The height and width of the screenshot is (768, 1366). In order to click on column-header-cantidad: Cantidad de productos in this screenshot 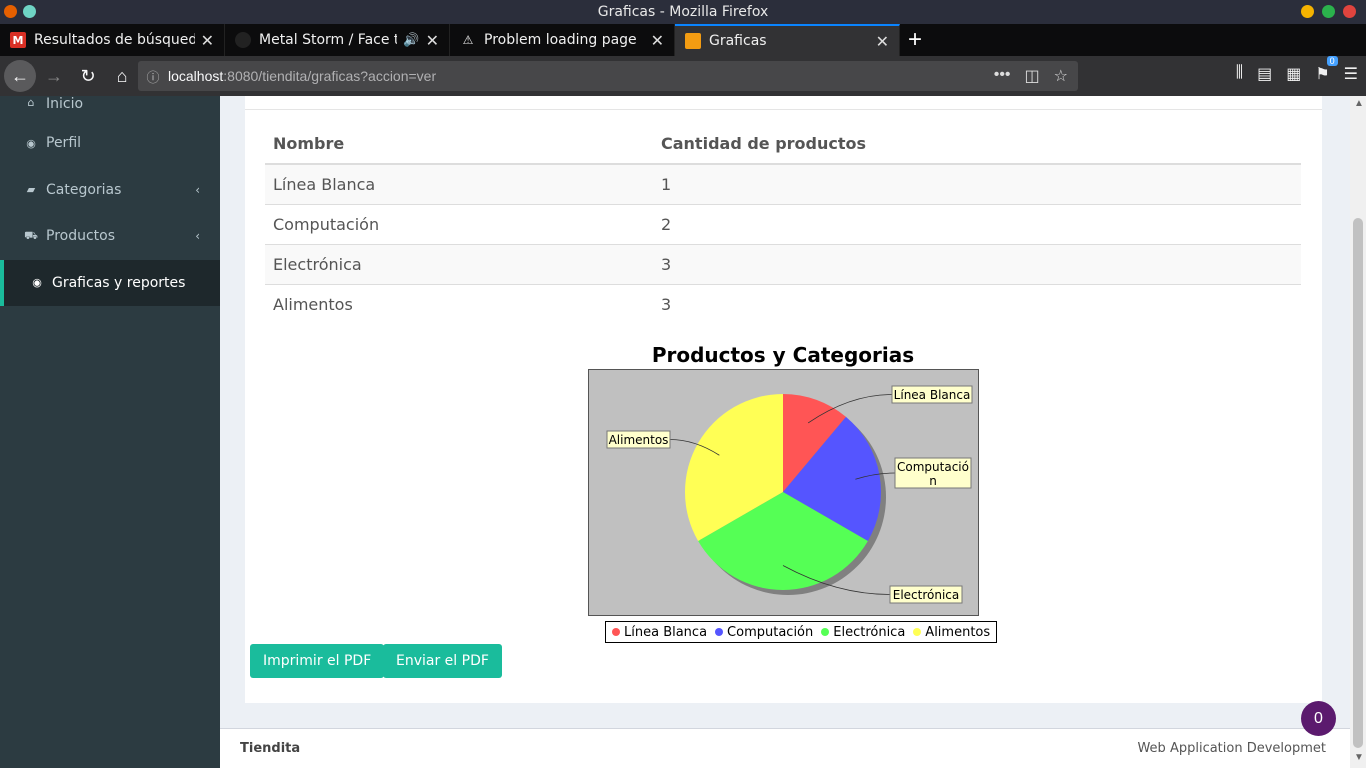, I will do `click(977, 144)`.